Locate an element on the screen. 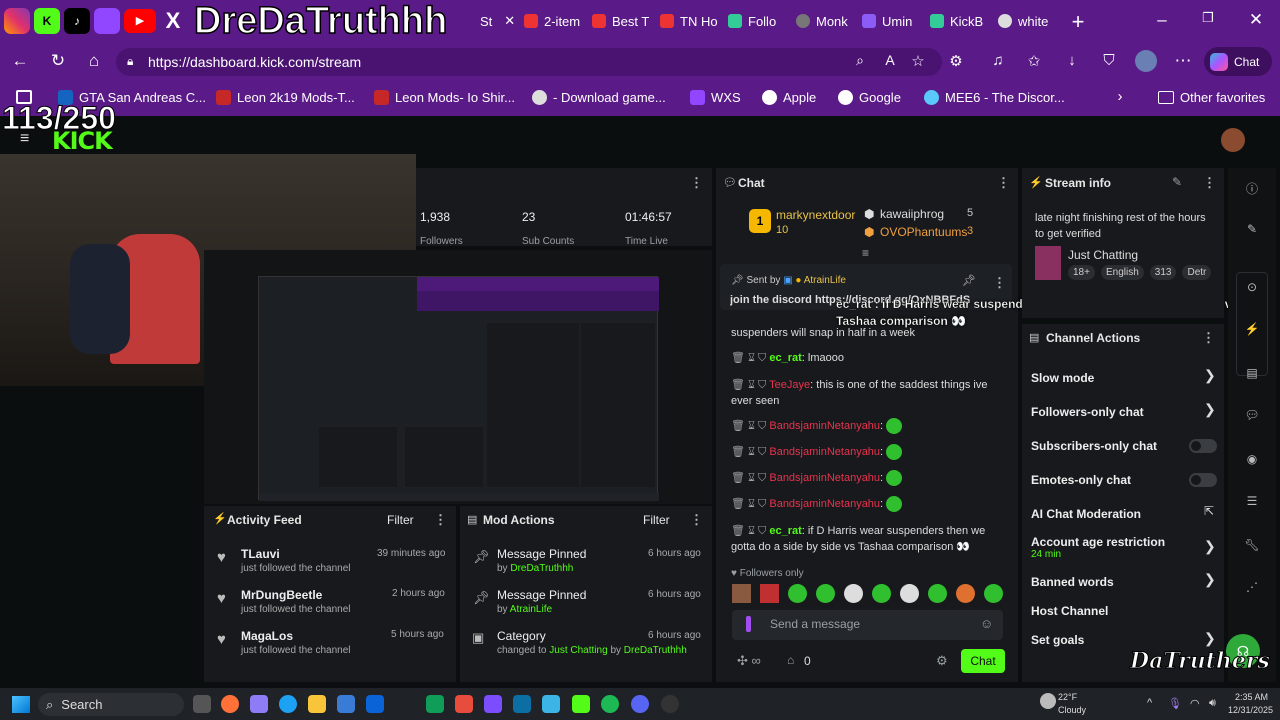  info-icon: ⓘ is located at coordinates (1252, 190).